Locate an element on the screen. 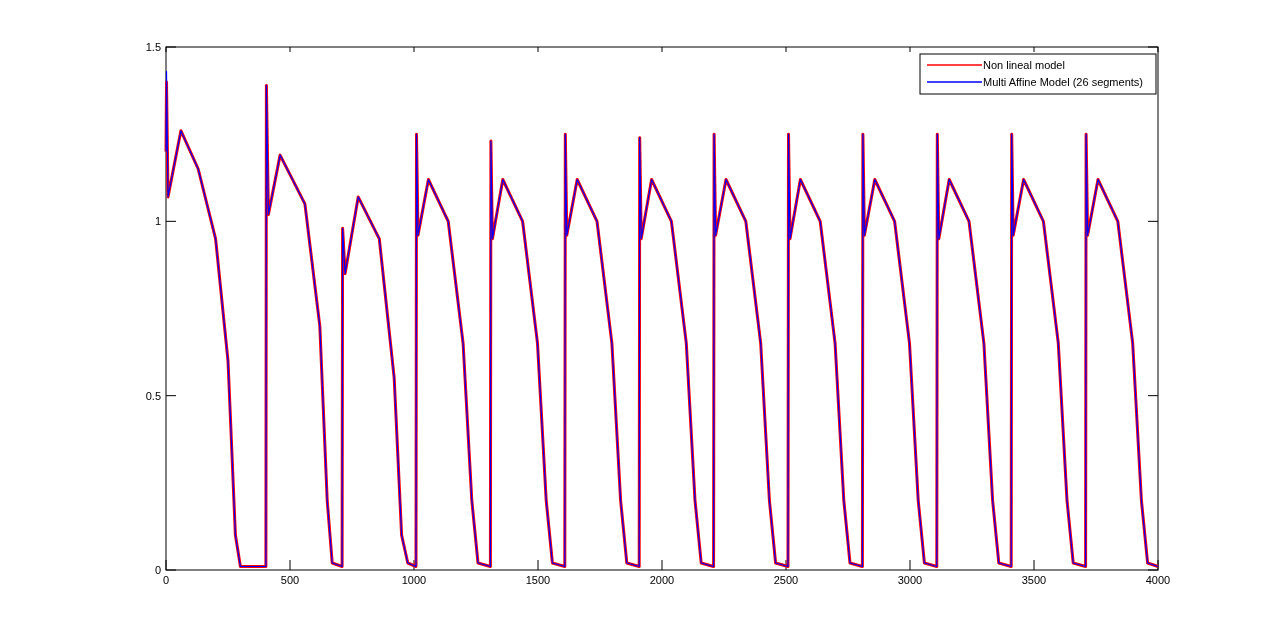  x-tick-label: 1500 is located at coordinates (538, 580).